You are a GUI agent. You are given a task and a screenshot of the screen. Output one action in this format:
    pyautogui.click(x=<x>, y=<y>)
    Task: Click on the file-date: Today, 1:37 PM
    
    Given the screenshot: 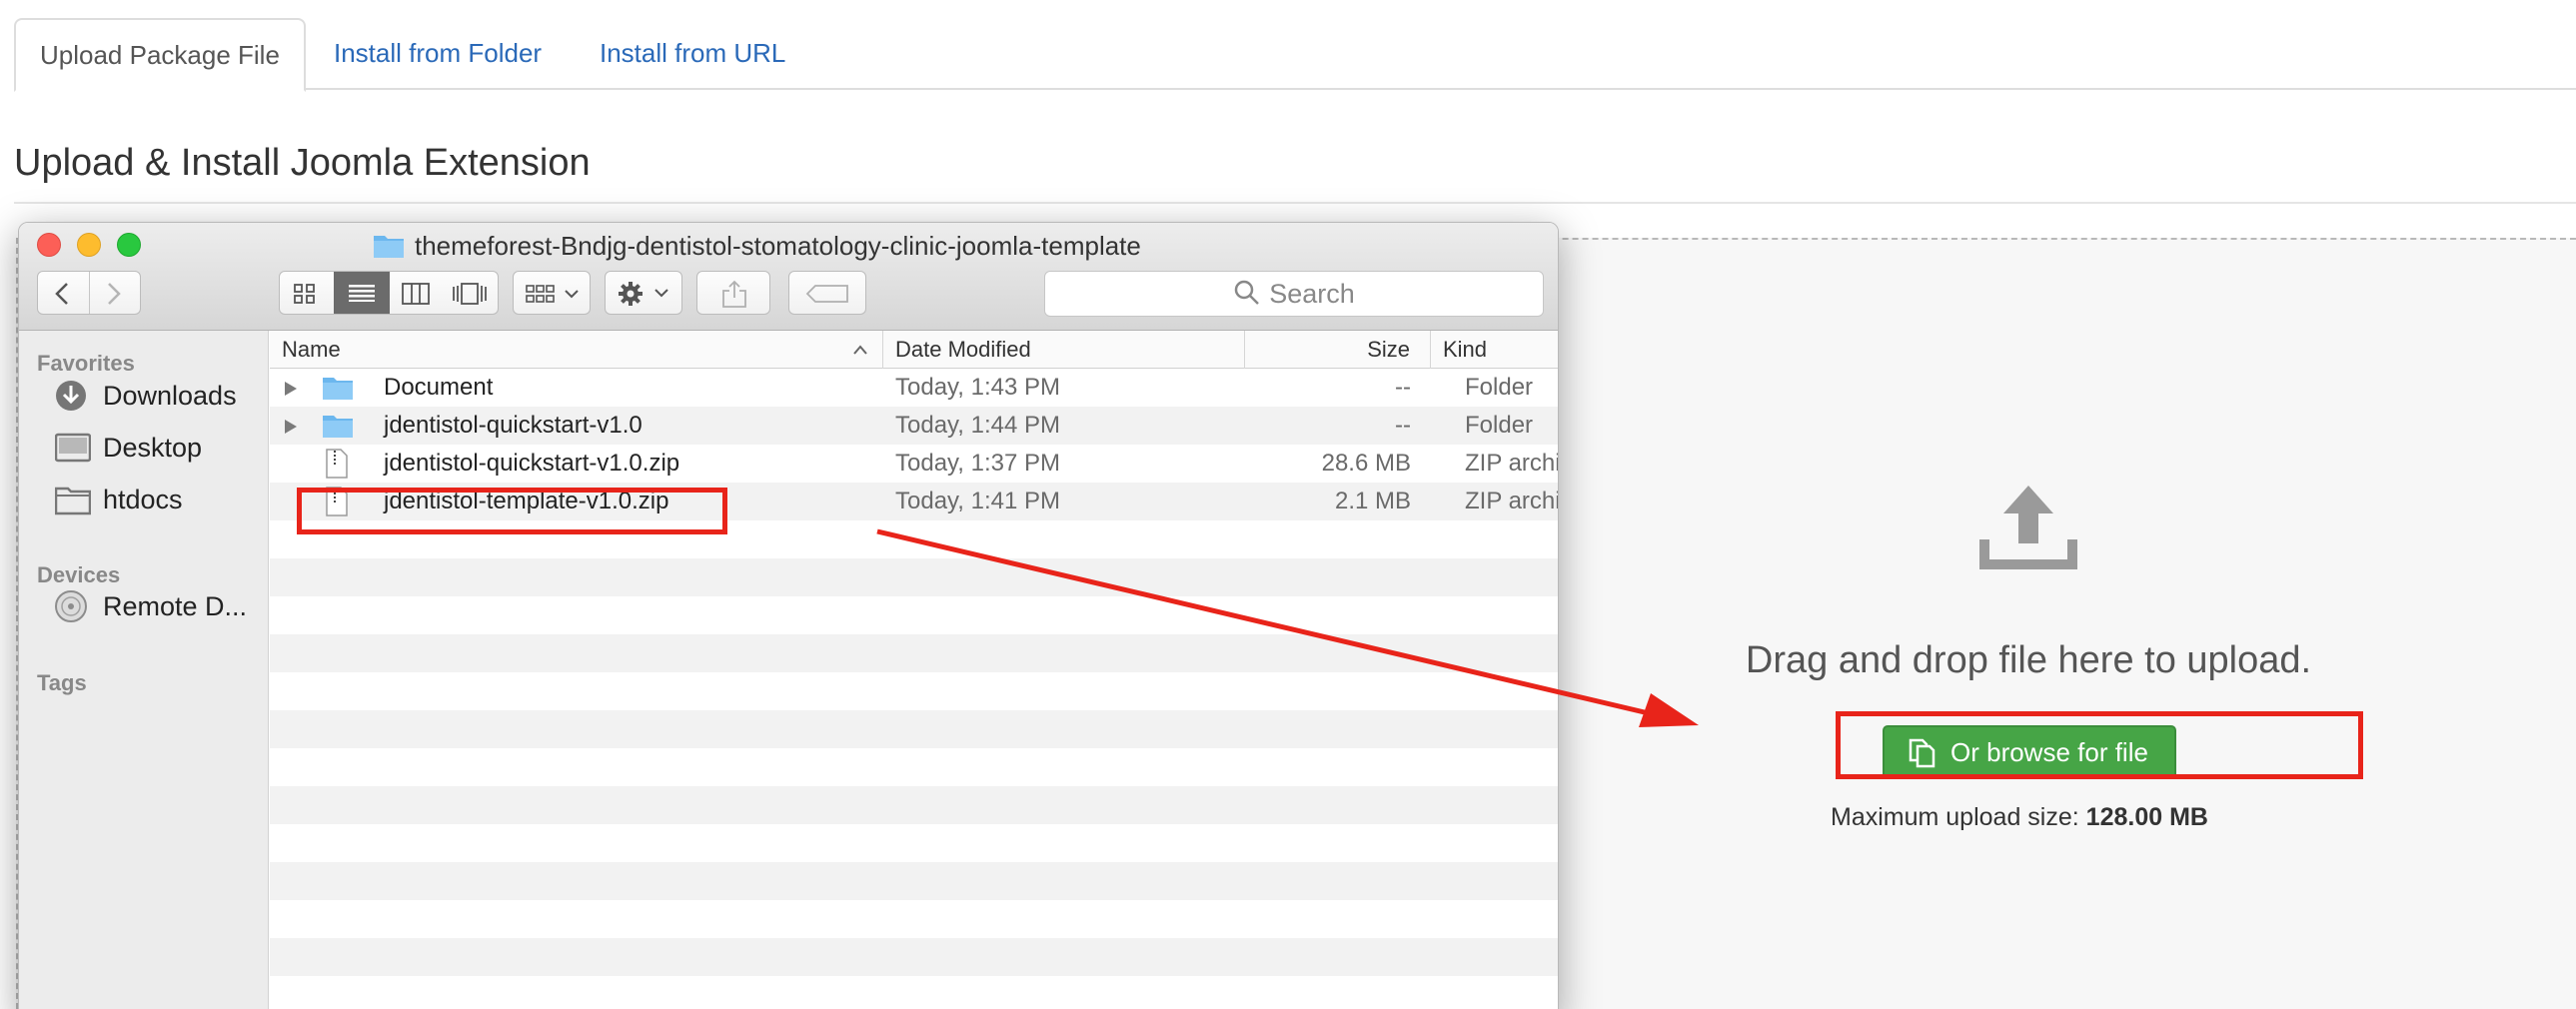 What is the action you would take?
    pyautogui.click(x=977, y=463)
    